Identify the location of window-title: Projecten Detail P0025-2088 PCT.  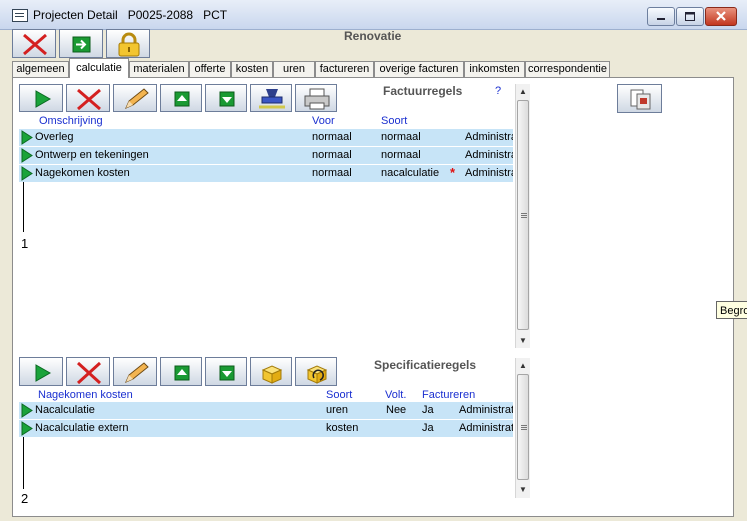
(130, 15).